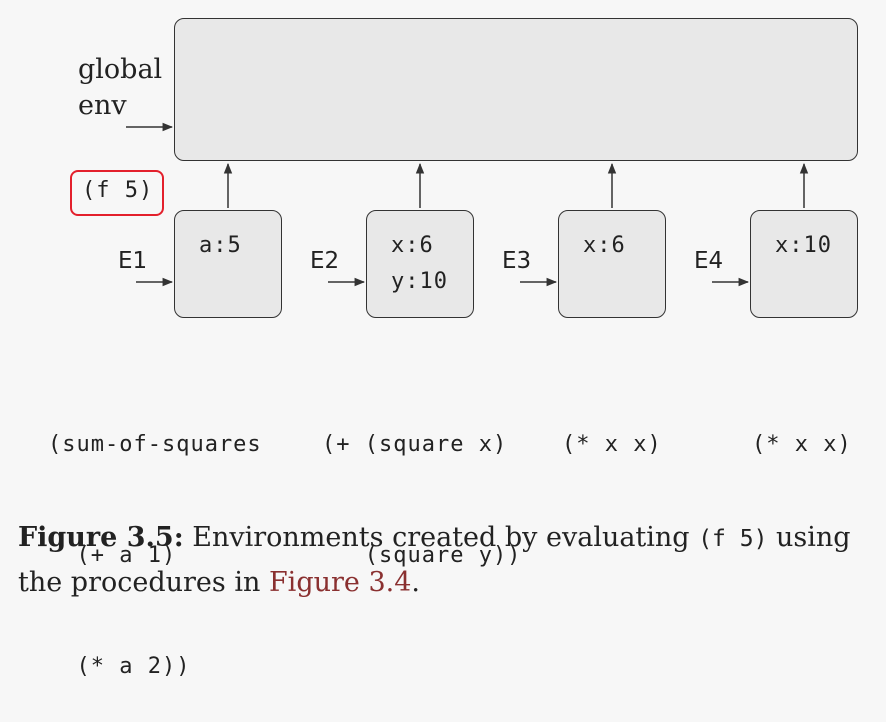 This screenshot has height=722, width=886. Describe the element at coordinates (228, 264) in the screenshot. I see `frame-e1: a:5` at that location.